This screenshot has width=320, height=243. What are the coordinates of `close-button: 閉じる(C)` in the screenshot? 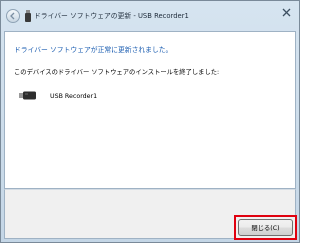 It's located at (265, 227).